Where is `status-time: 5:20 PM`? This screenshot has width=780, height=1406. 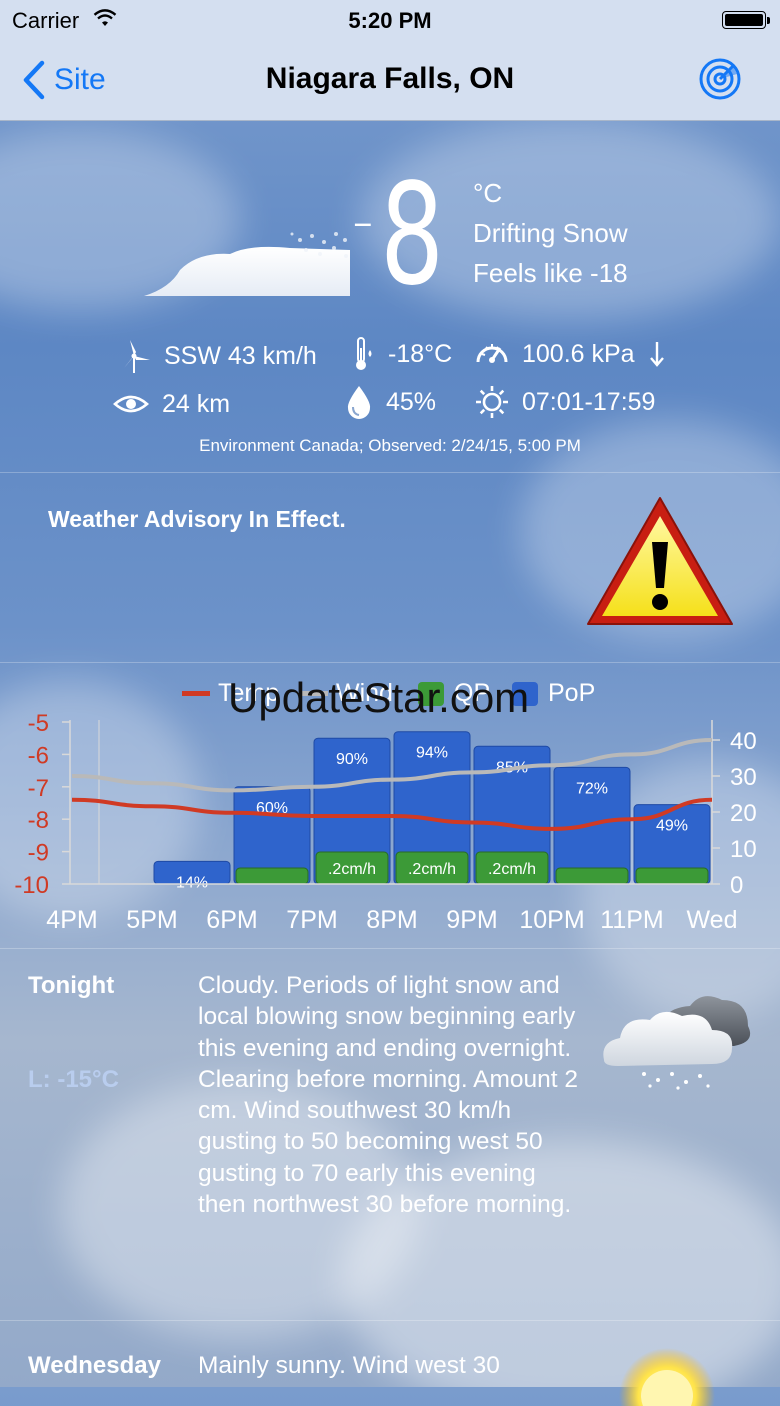 status-time: 5:20 PM is located at coordinates (390, 20).